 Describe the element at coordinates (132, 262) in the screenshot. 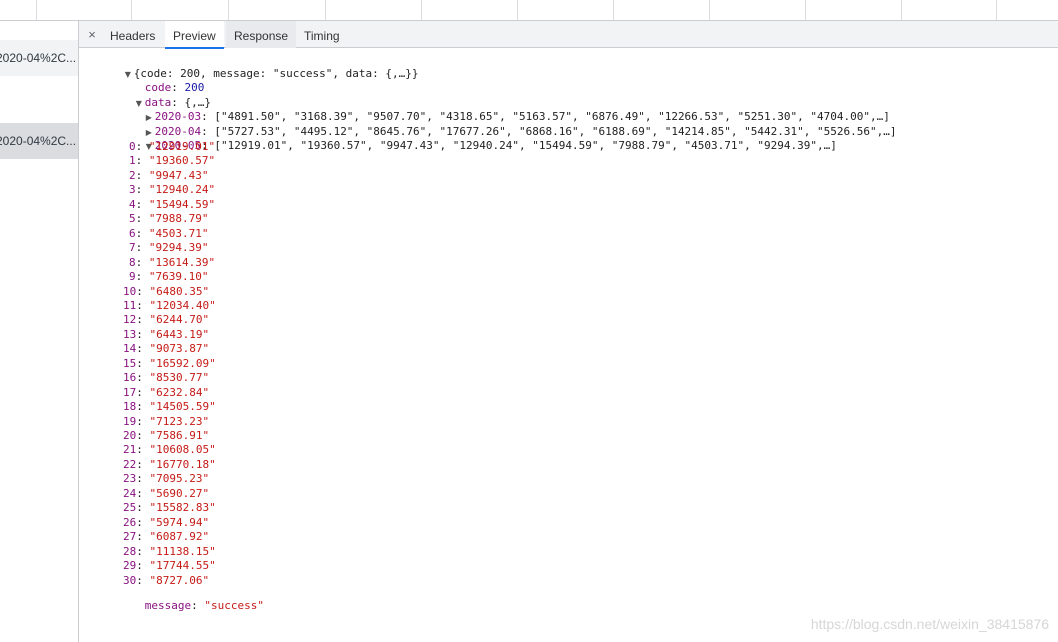

I see `array-index: 8` at that location.